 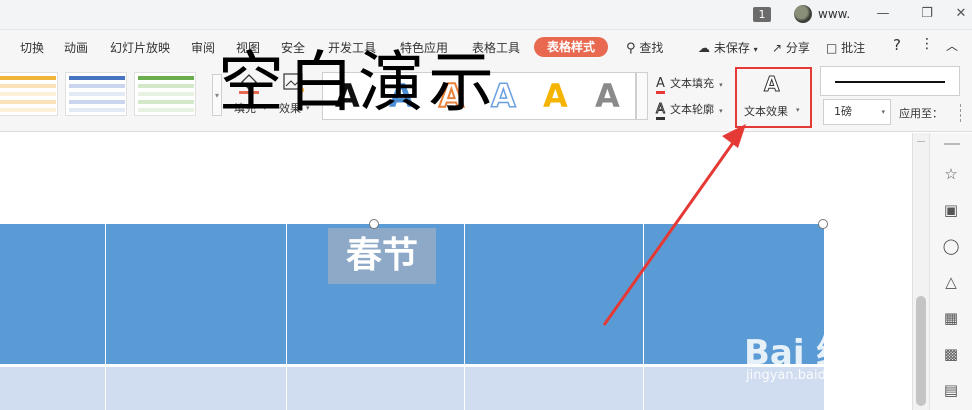 I want to click on chart-icon: ▤, so click(x=951, y=390).